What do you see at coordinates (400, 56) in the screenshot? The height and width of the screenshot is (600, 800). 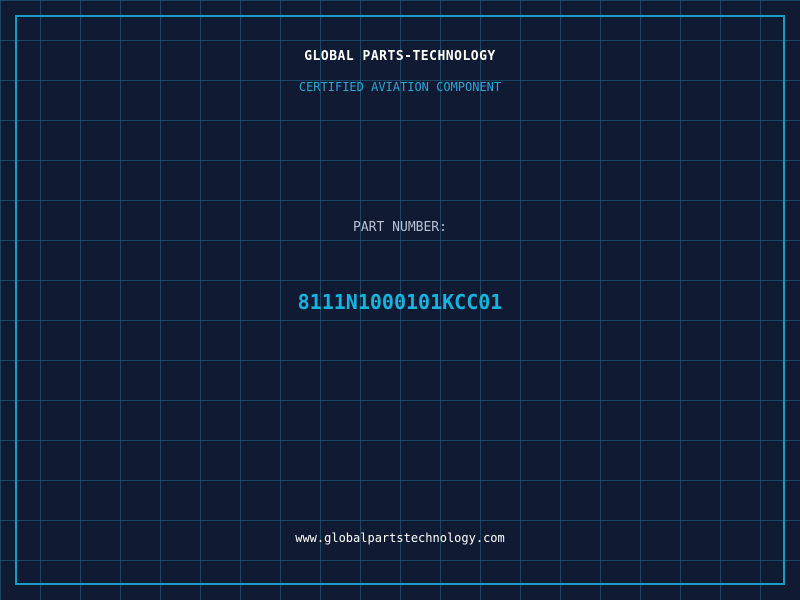 I see `company-name: GLOBAL PARTS-TECHNOLOGY` at bounding box center [400, 56].